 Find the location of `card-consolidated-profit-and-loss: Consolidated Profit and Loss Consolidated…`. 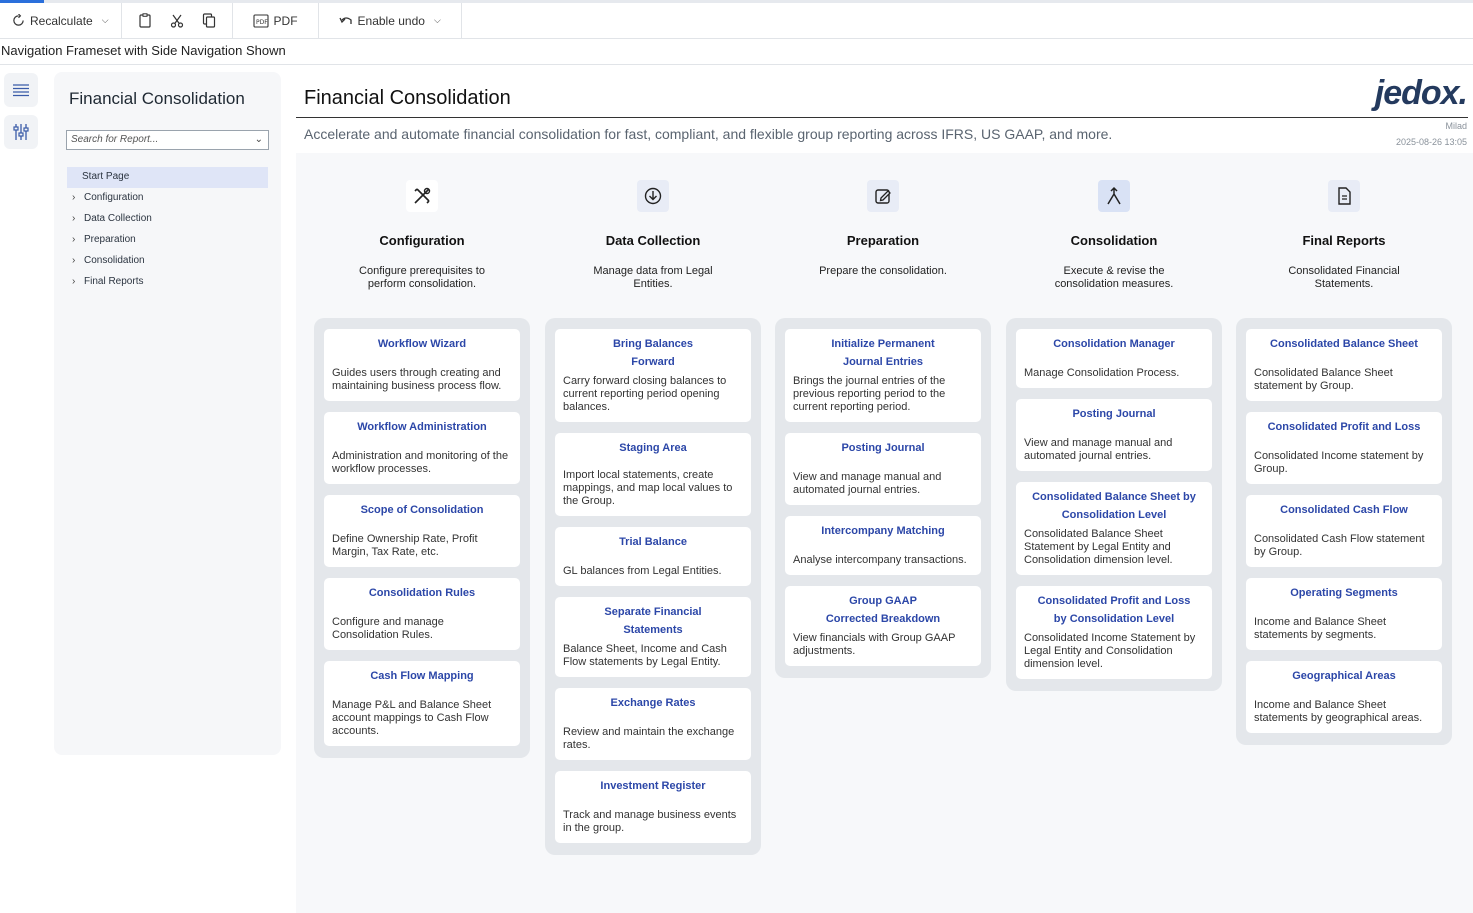

card-consolidated-profit-and-loss: Consolidated Profit and Loss Consolidated… is located at coordinates (1344, 448).